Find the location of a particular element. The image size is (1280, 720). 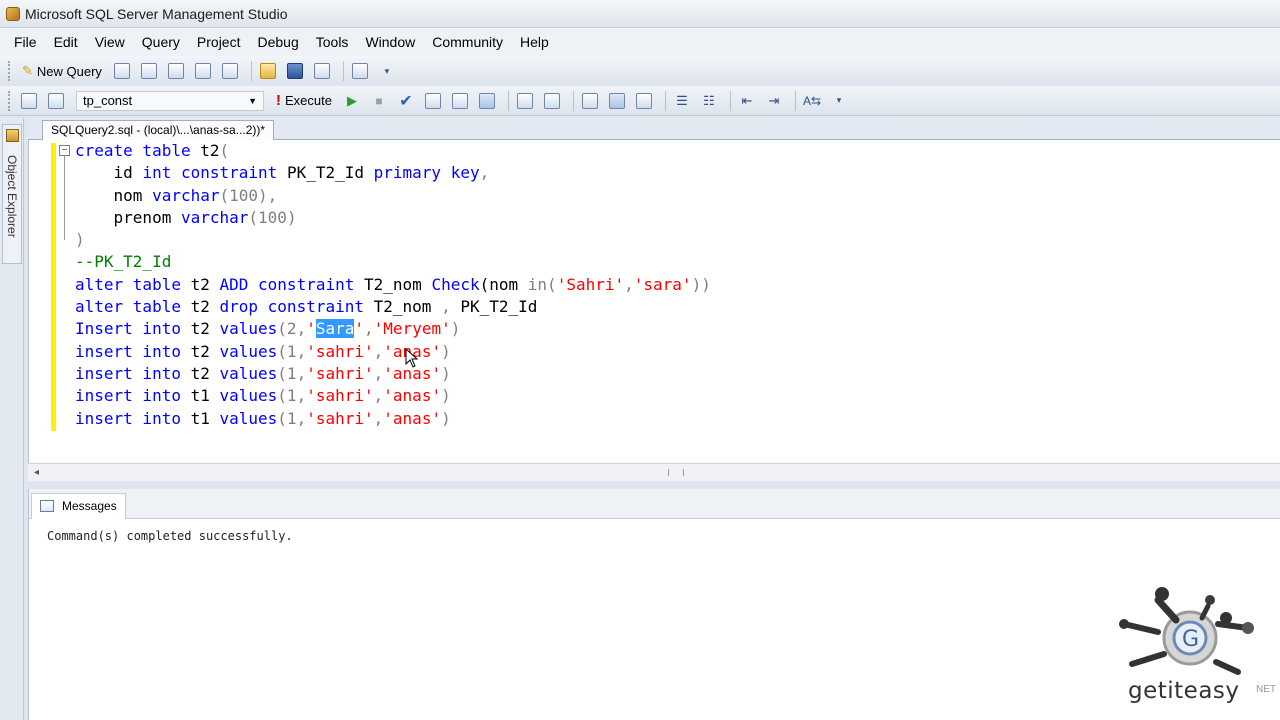

open-file-button is located at coordinates (268, 71).